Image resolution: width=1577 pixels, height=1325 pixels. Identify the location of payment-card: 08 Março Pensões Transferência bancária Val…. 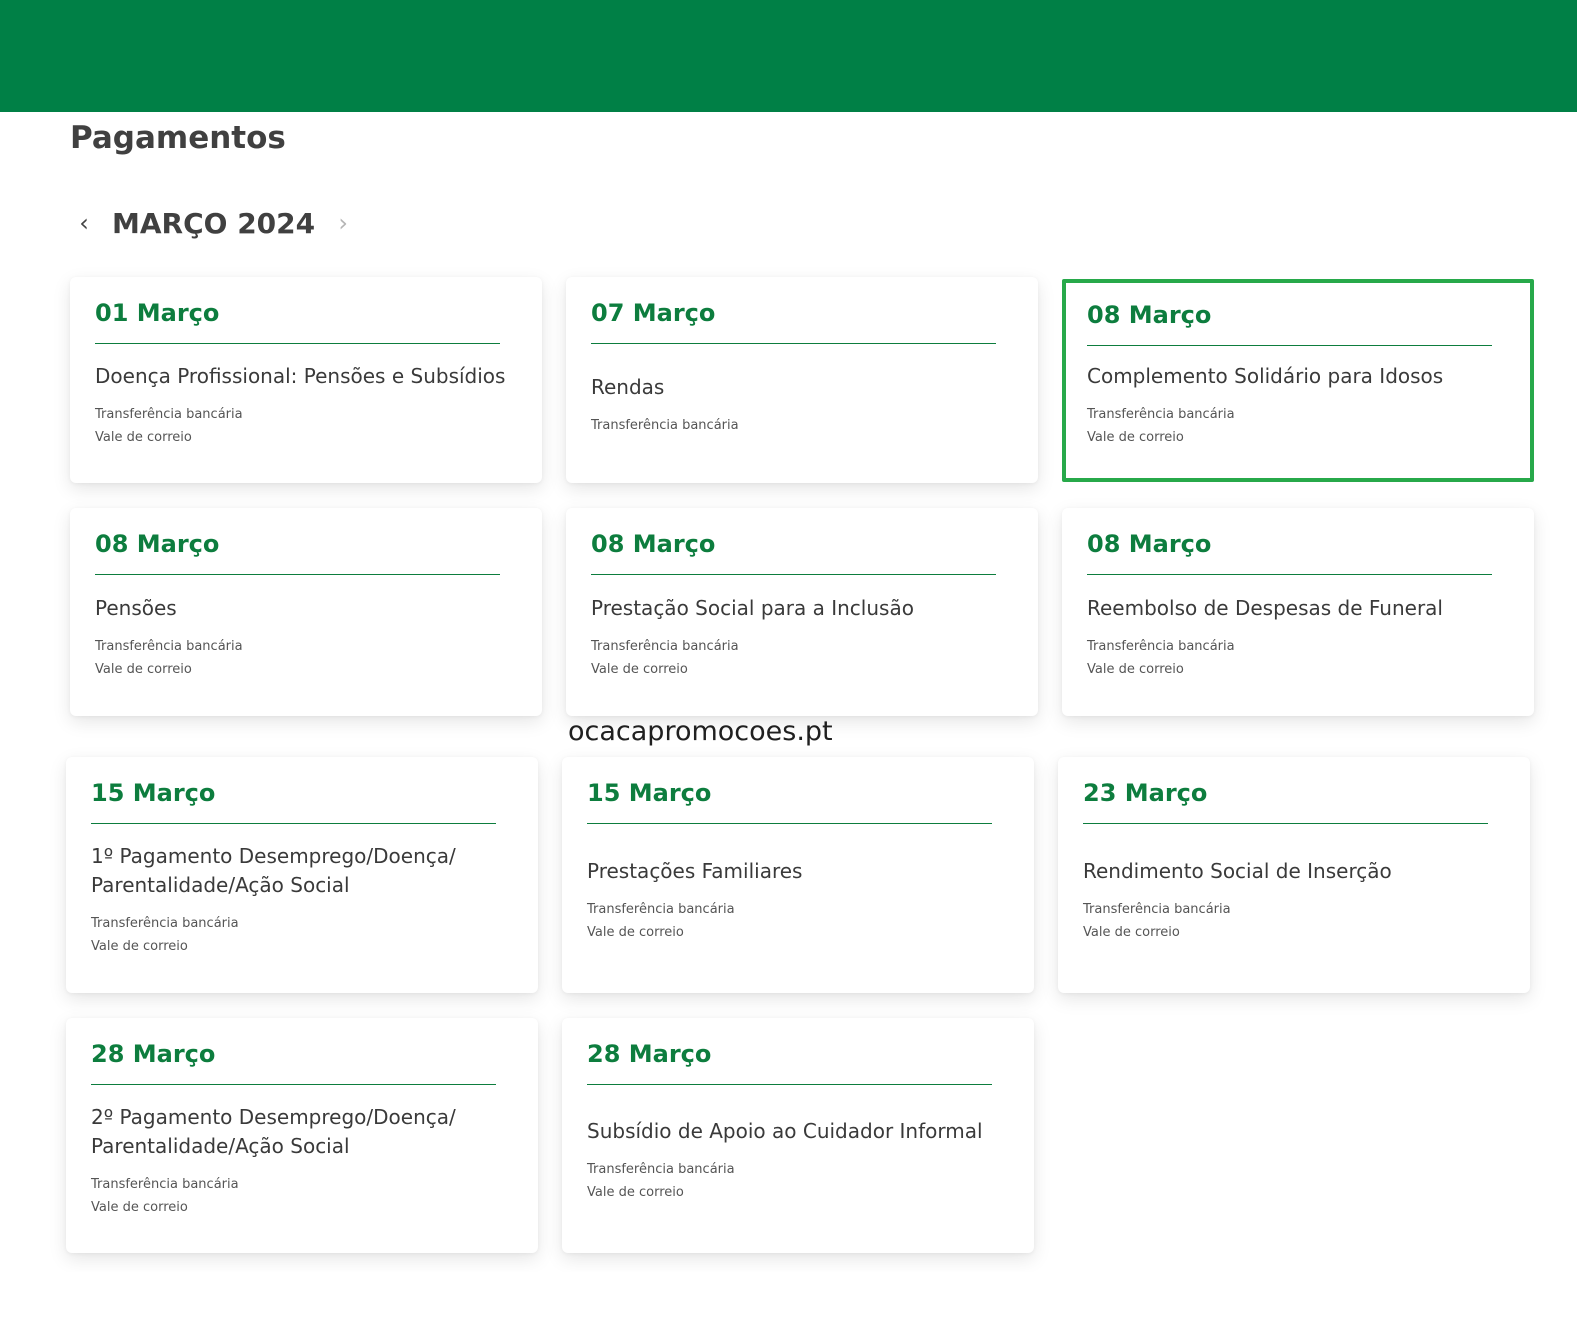
(306, 612).